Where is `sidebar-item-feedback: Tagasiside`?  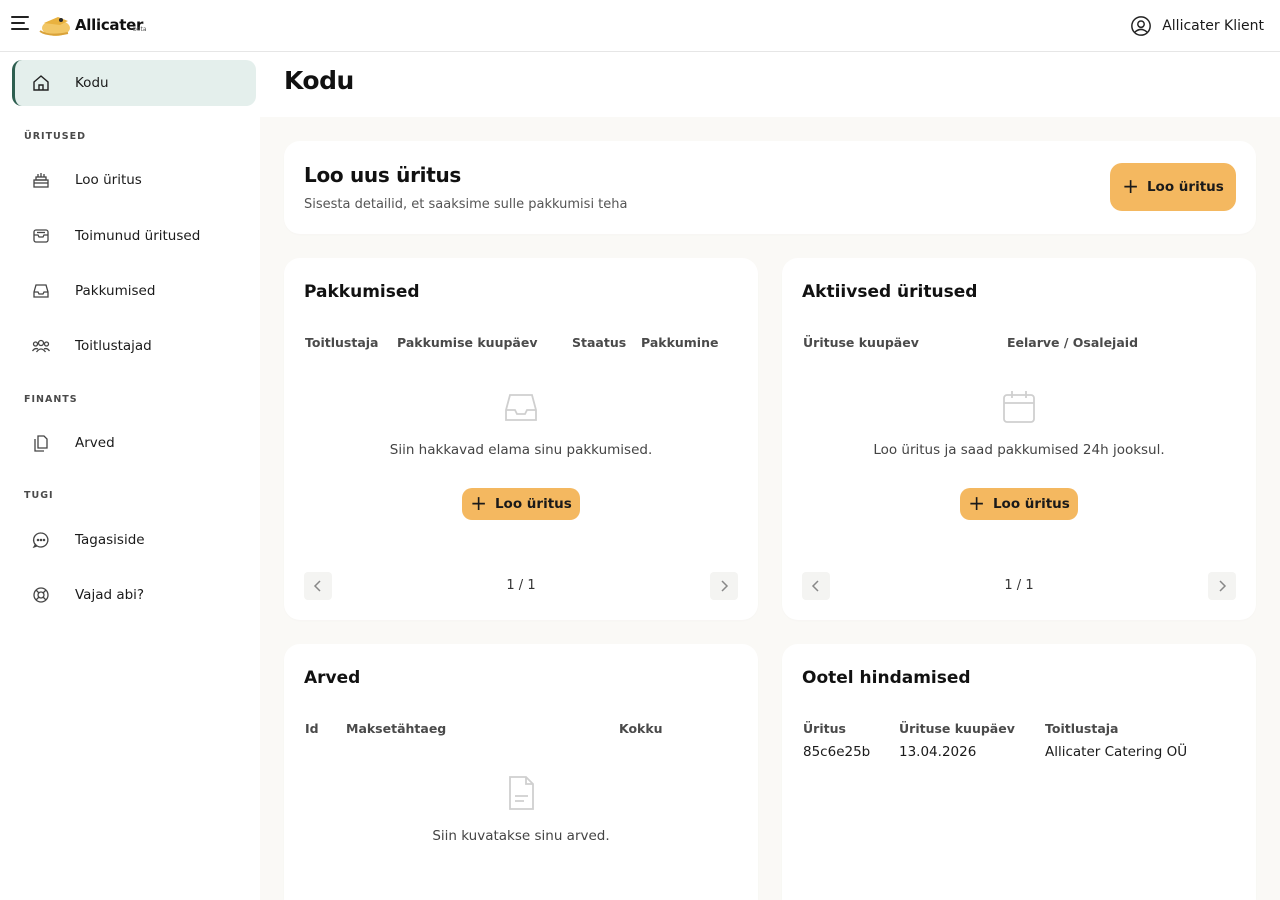 sidebar-item-feedback: Tagasiside is located at coordinates (134, 540).